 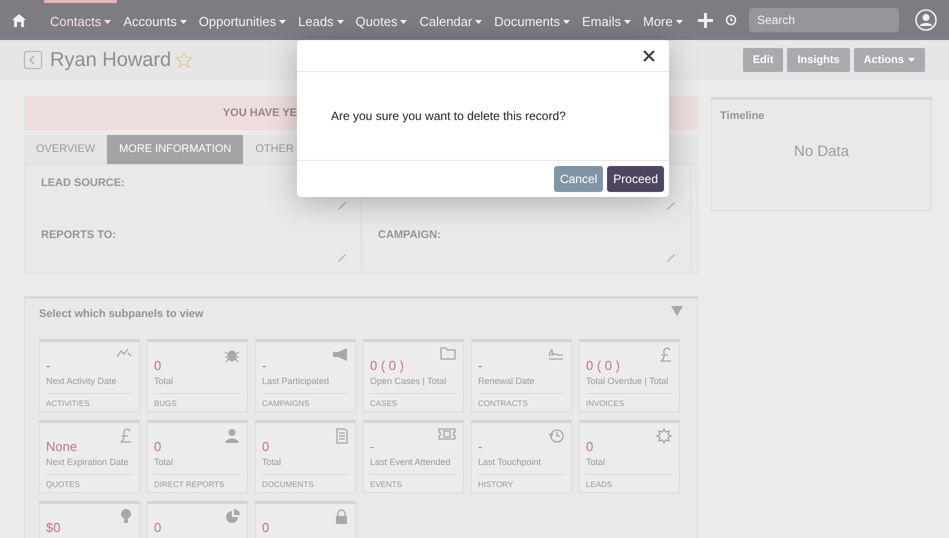 What do you see at coordinates (926, 20) in the screenshot?
I see `user-avatar-icon` at bounding box center [926, 20].